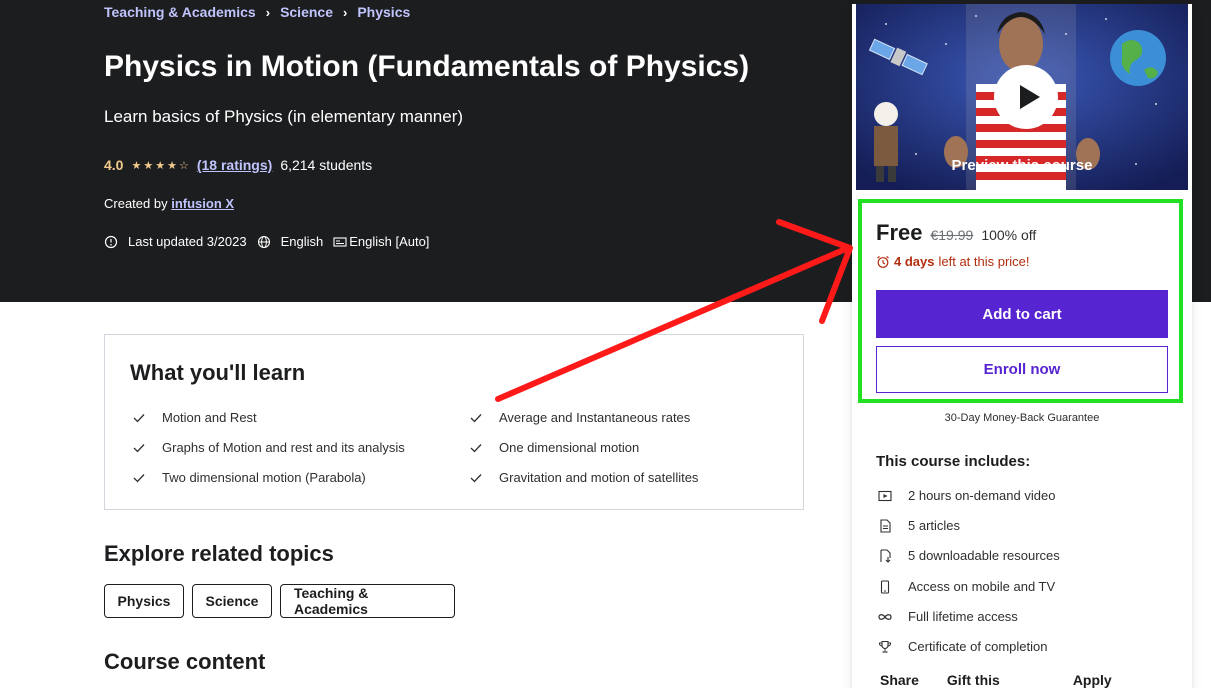  Describe the element at coordinates (982, 495) in the screenshot. I see `include-item-label: 2 hours on-demand video` at that location.